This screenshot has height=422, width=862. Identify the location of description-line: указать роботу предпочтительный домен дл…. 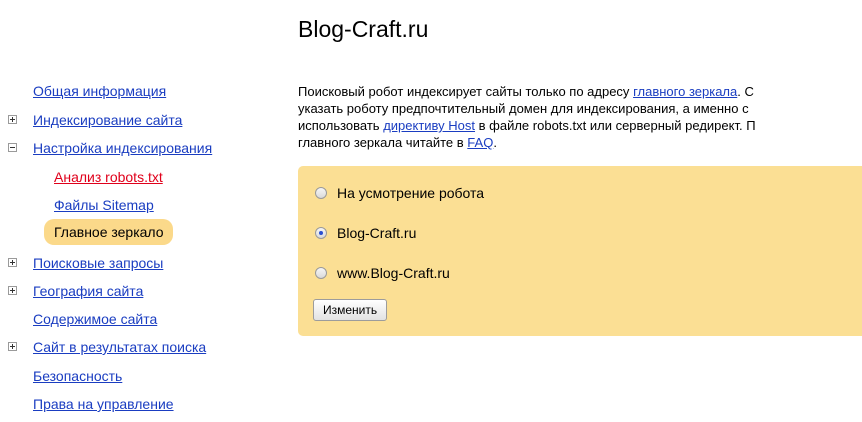
(523, 108).